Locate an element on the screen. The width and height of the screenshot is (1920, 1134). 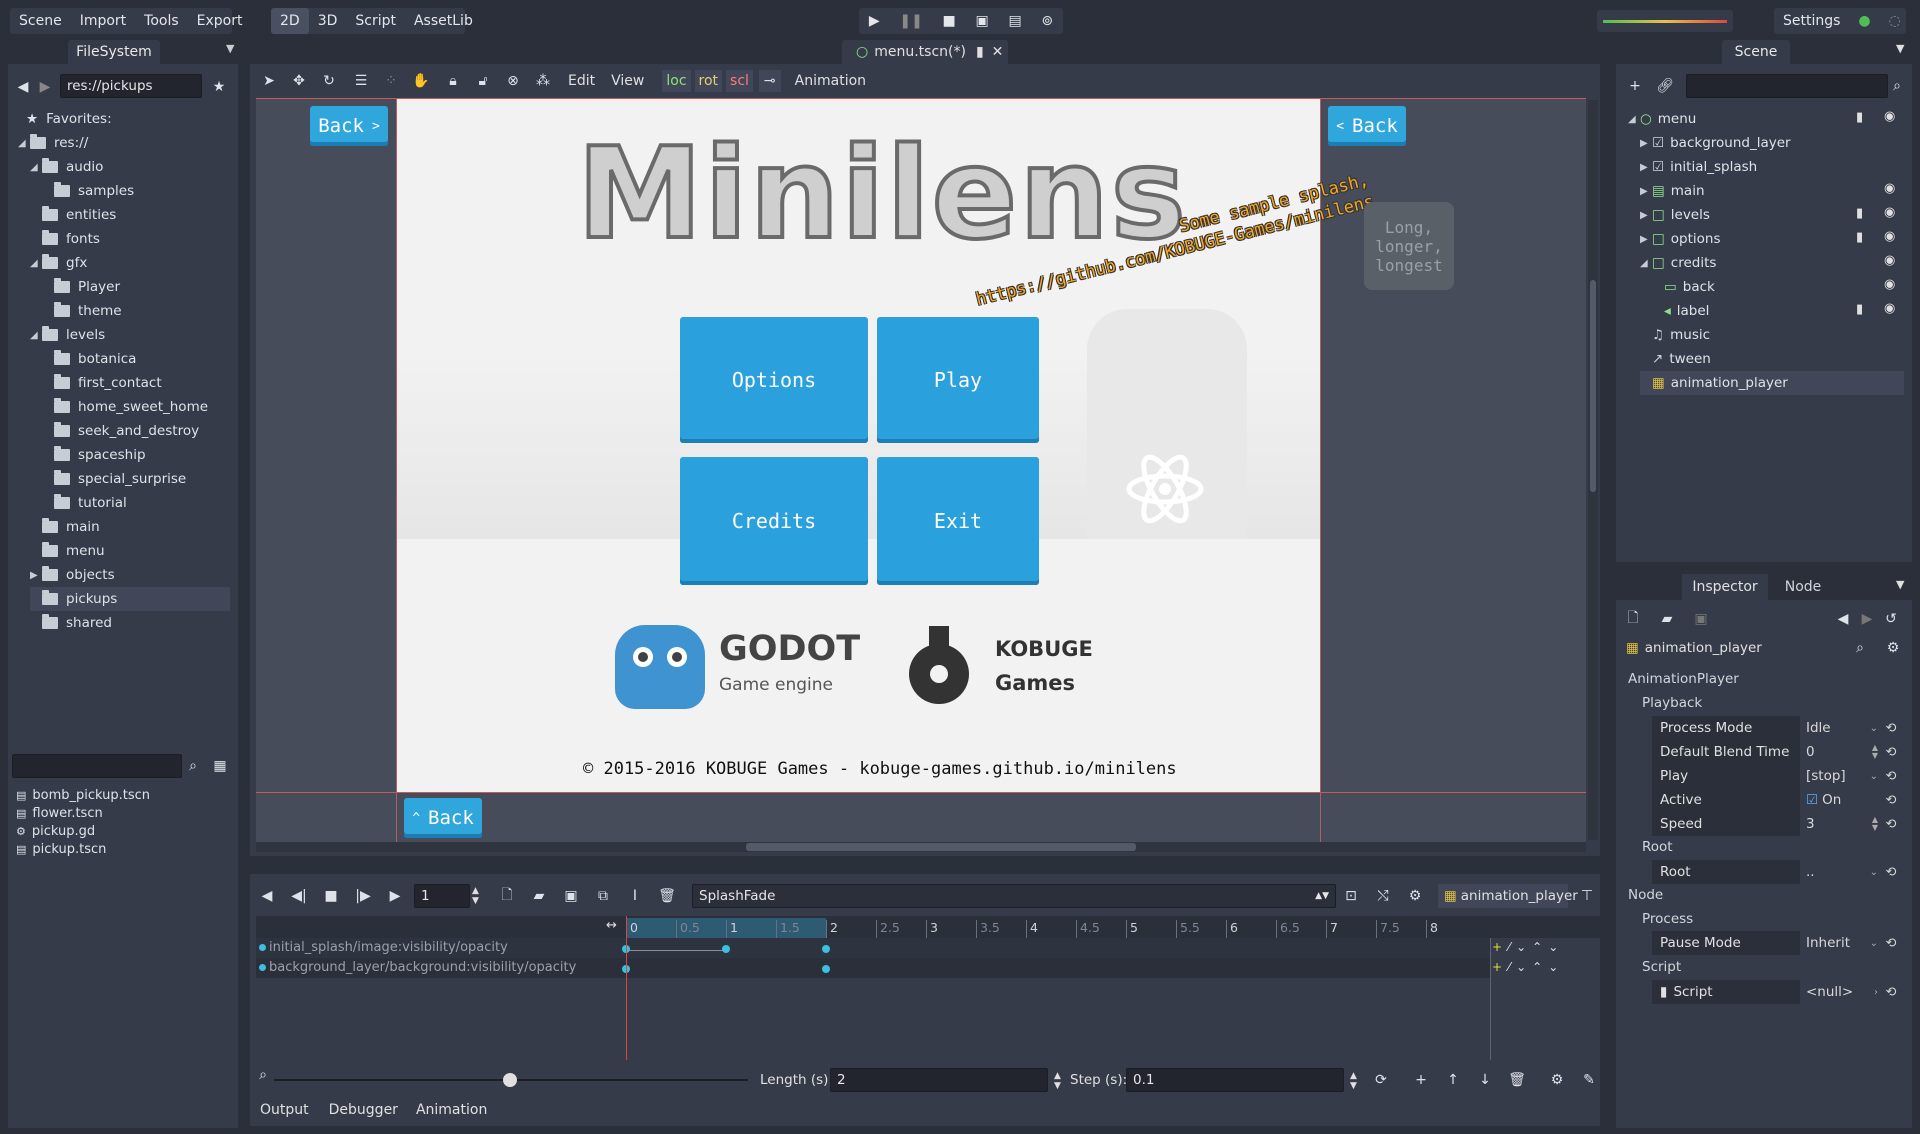
back-nav-icon: ◀ is located at coordinates (23, 87).